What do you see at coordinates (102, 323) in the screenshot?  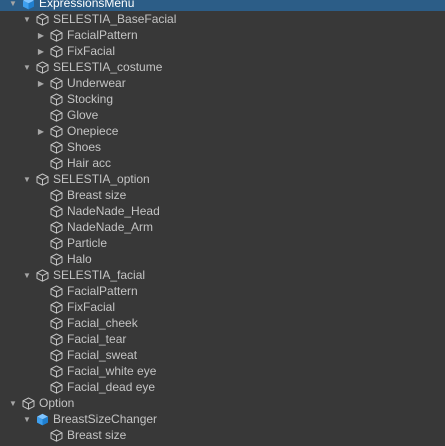 I see `hierarchy-item-label: Facial_cheek` at bounding box center [102, 323].